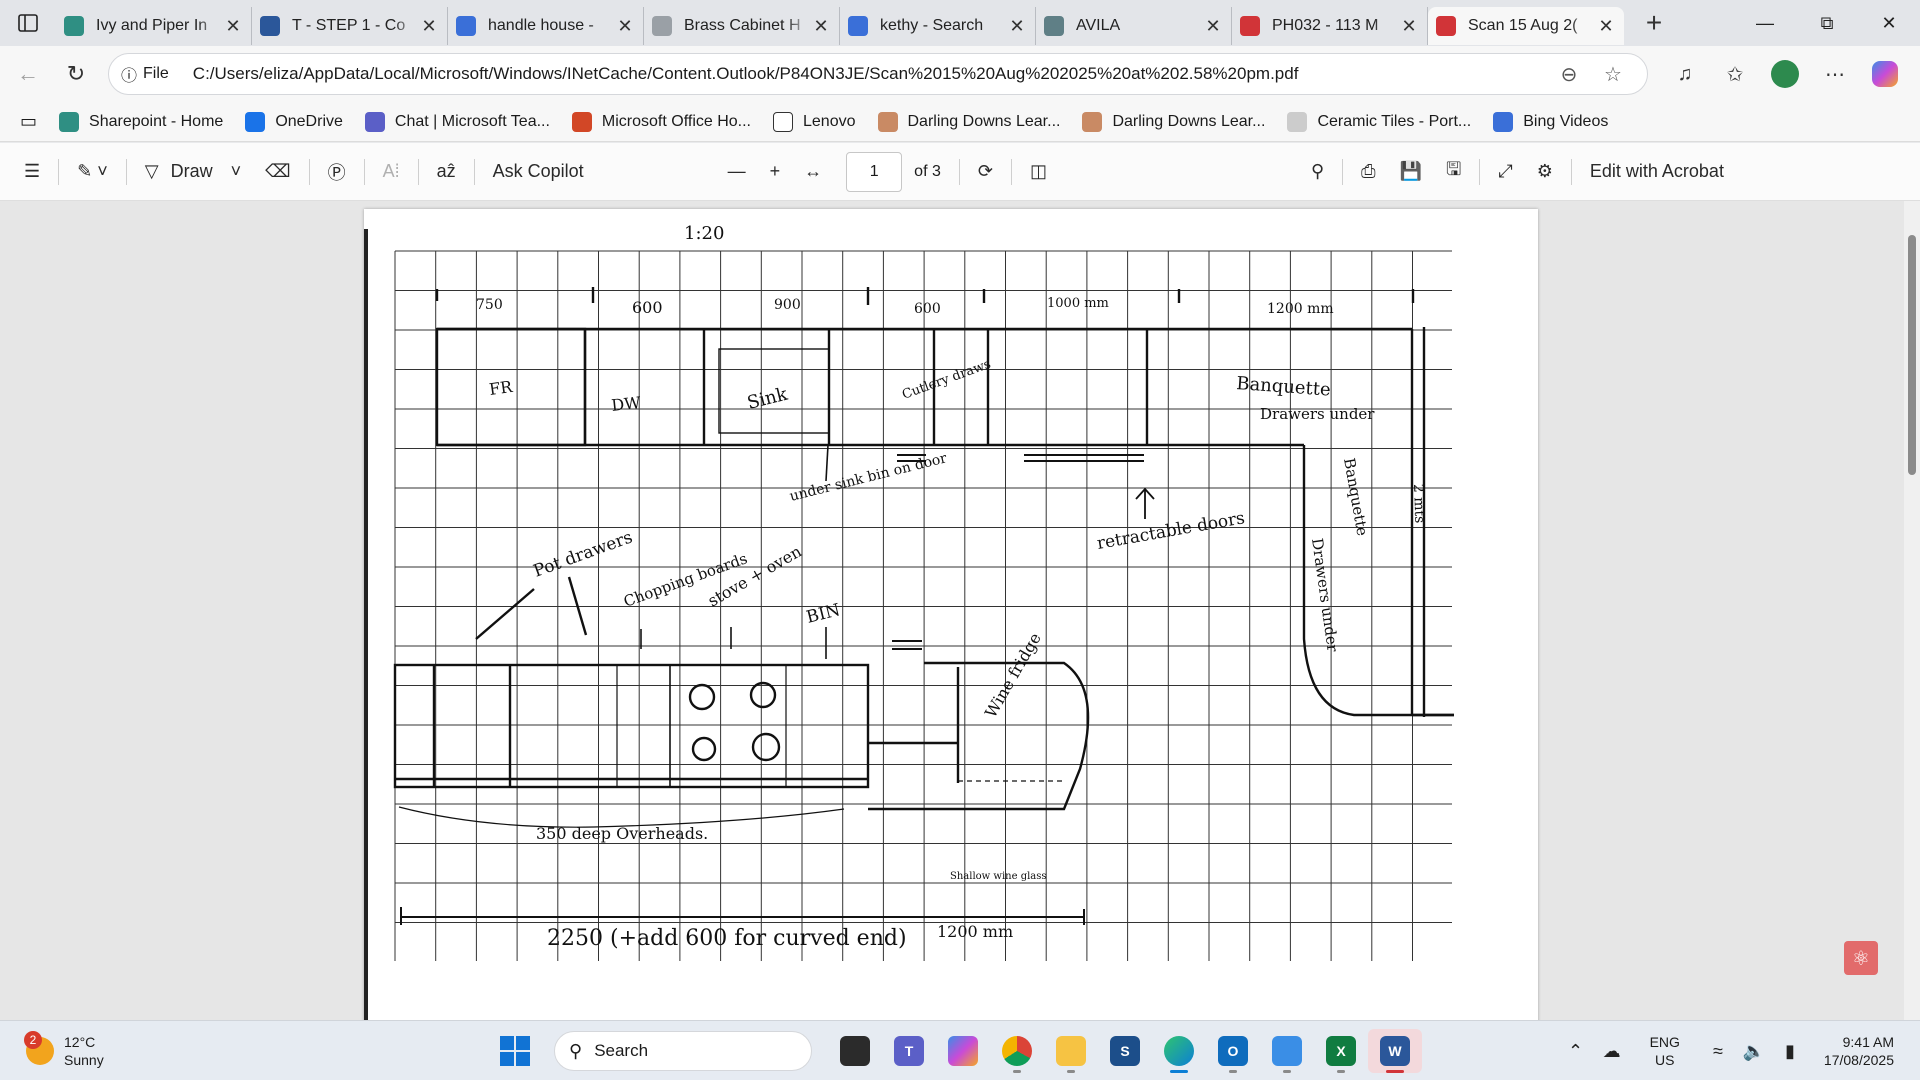  I want to click on edit-with-acrobat-button: Edit with Acrobat, so click(1657, 172).